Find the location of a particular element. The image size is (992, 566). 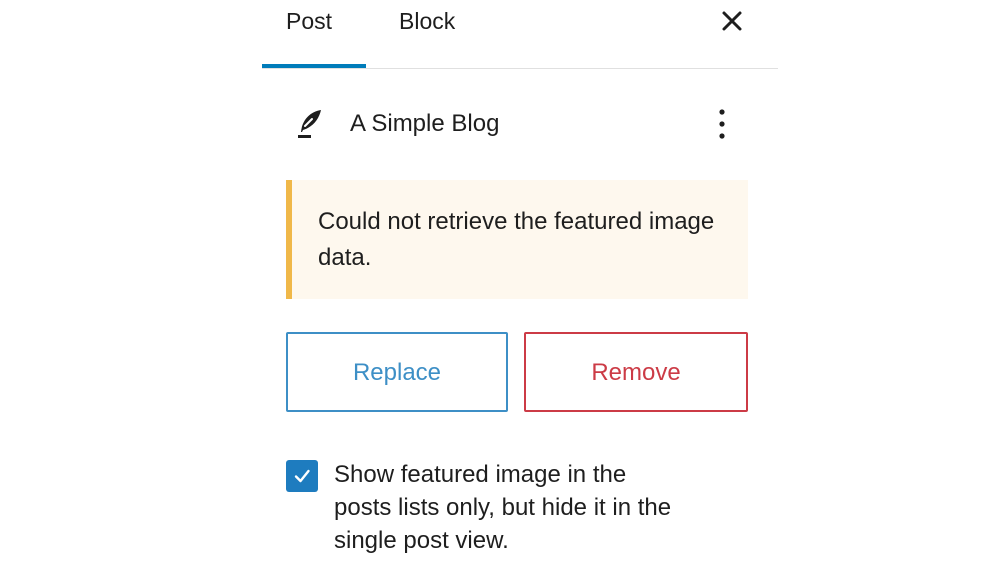

checkmark-icon is located at coordinates (302, 476).